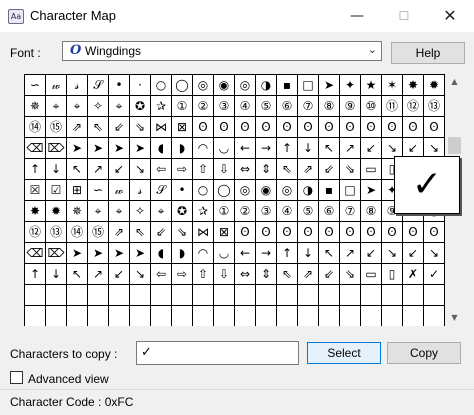  What do you see at coordinates (413, 106) in the screenshot?
I see `char-cell: ⑫` at bounding box center [413, 106].